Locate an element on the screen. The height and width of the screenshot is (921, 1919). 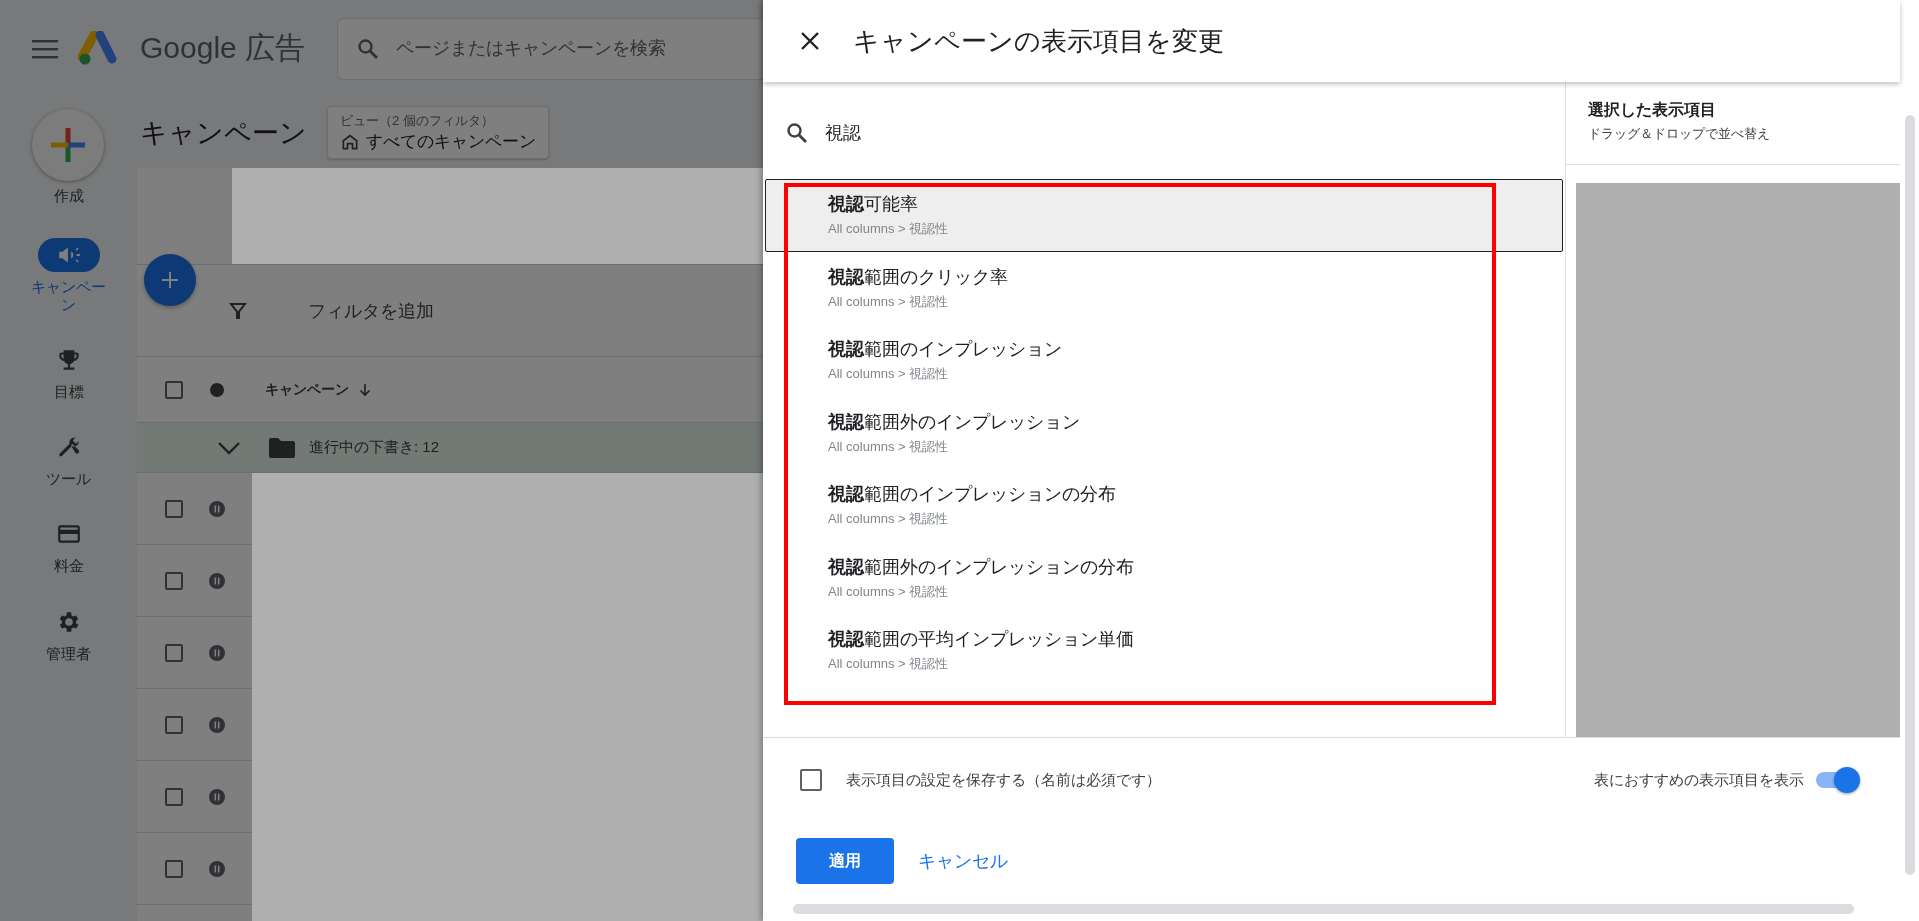
toggle-label: 表におすすめの表示項目を表示 is located at coordinates (1699, 780).